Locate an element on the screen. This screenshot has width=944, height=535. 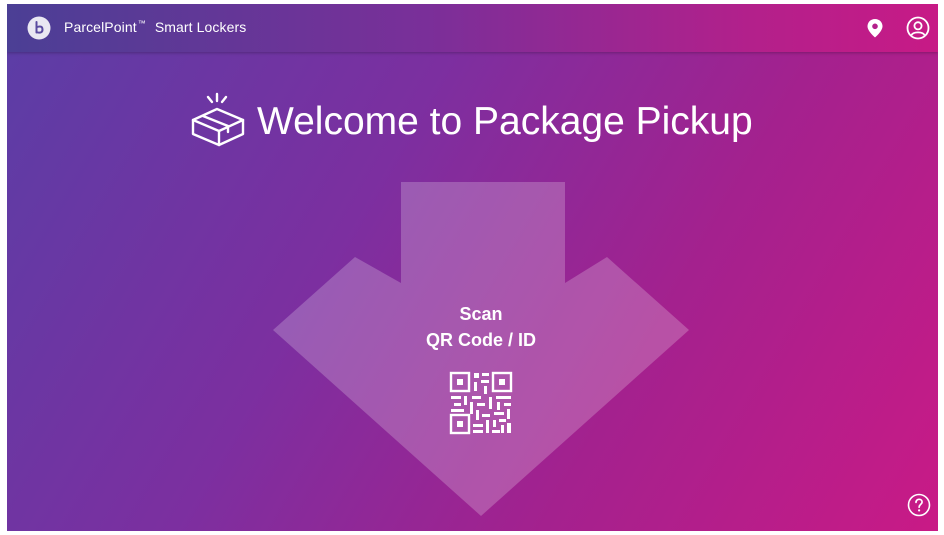
parcelpoint-logo-icon is located at coordinates (39, 28).